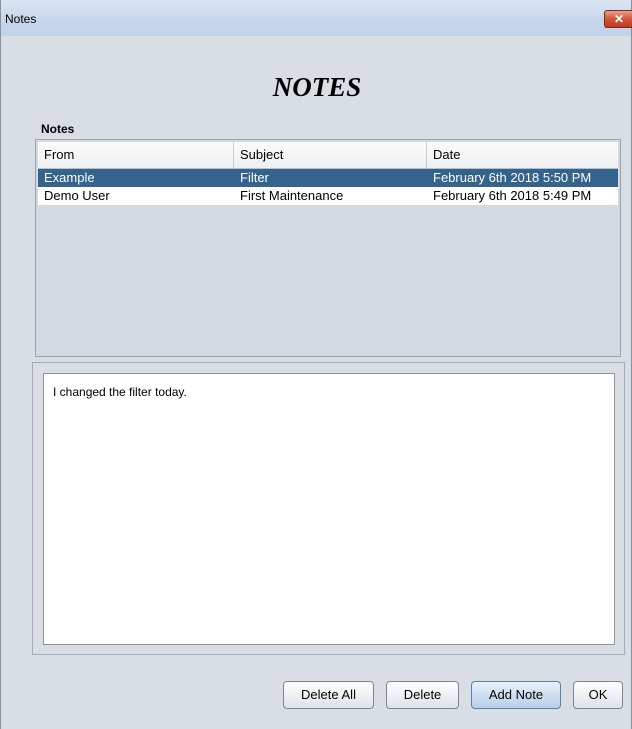 The width and height of the screenshot is (632, 729). Describe the element at coordinates (522, 155) in the screenshot. I see `column-header-date: Date` at that location.